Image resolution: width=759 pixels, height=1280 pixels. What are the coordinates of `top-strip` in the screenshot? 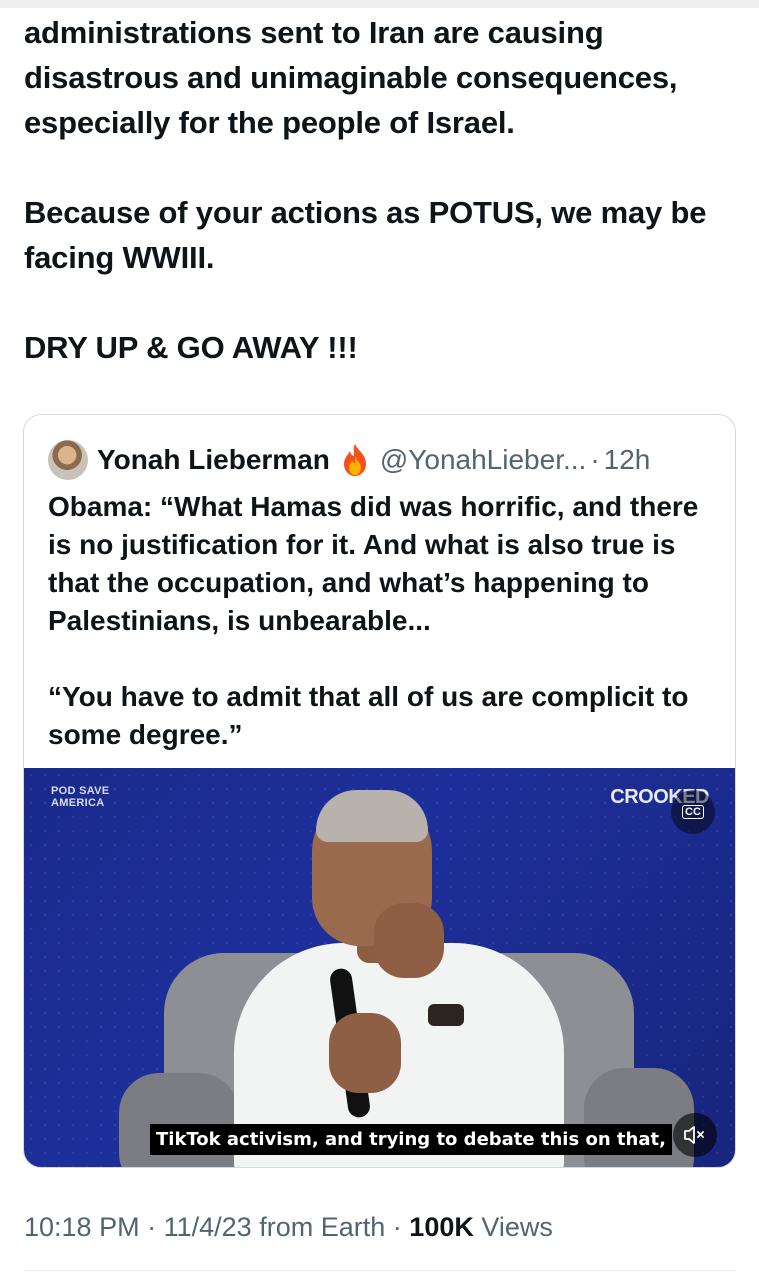 It's located at (379, 4).